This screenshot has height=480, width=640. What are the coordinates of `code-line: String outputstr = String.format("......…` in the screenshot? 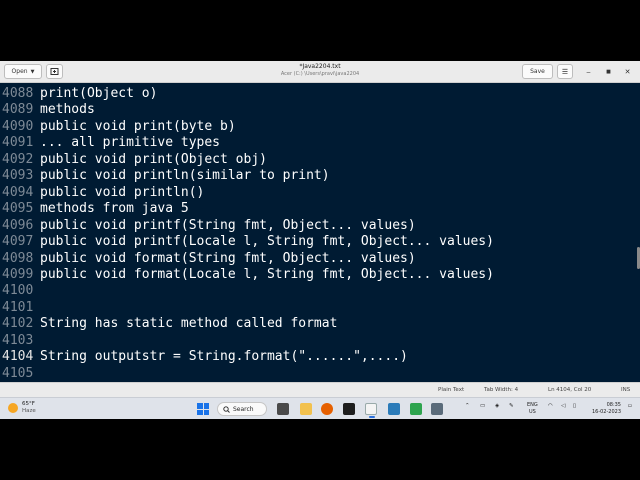 It's located at (224, 356).